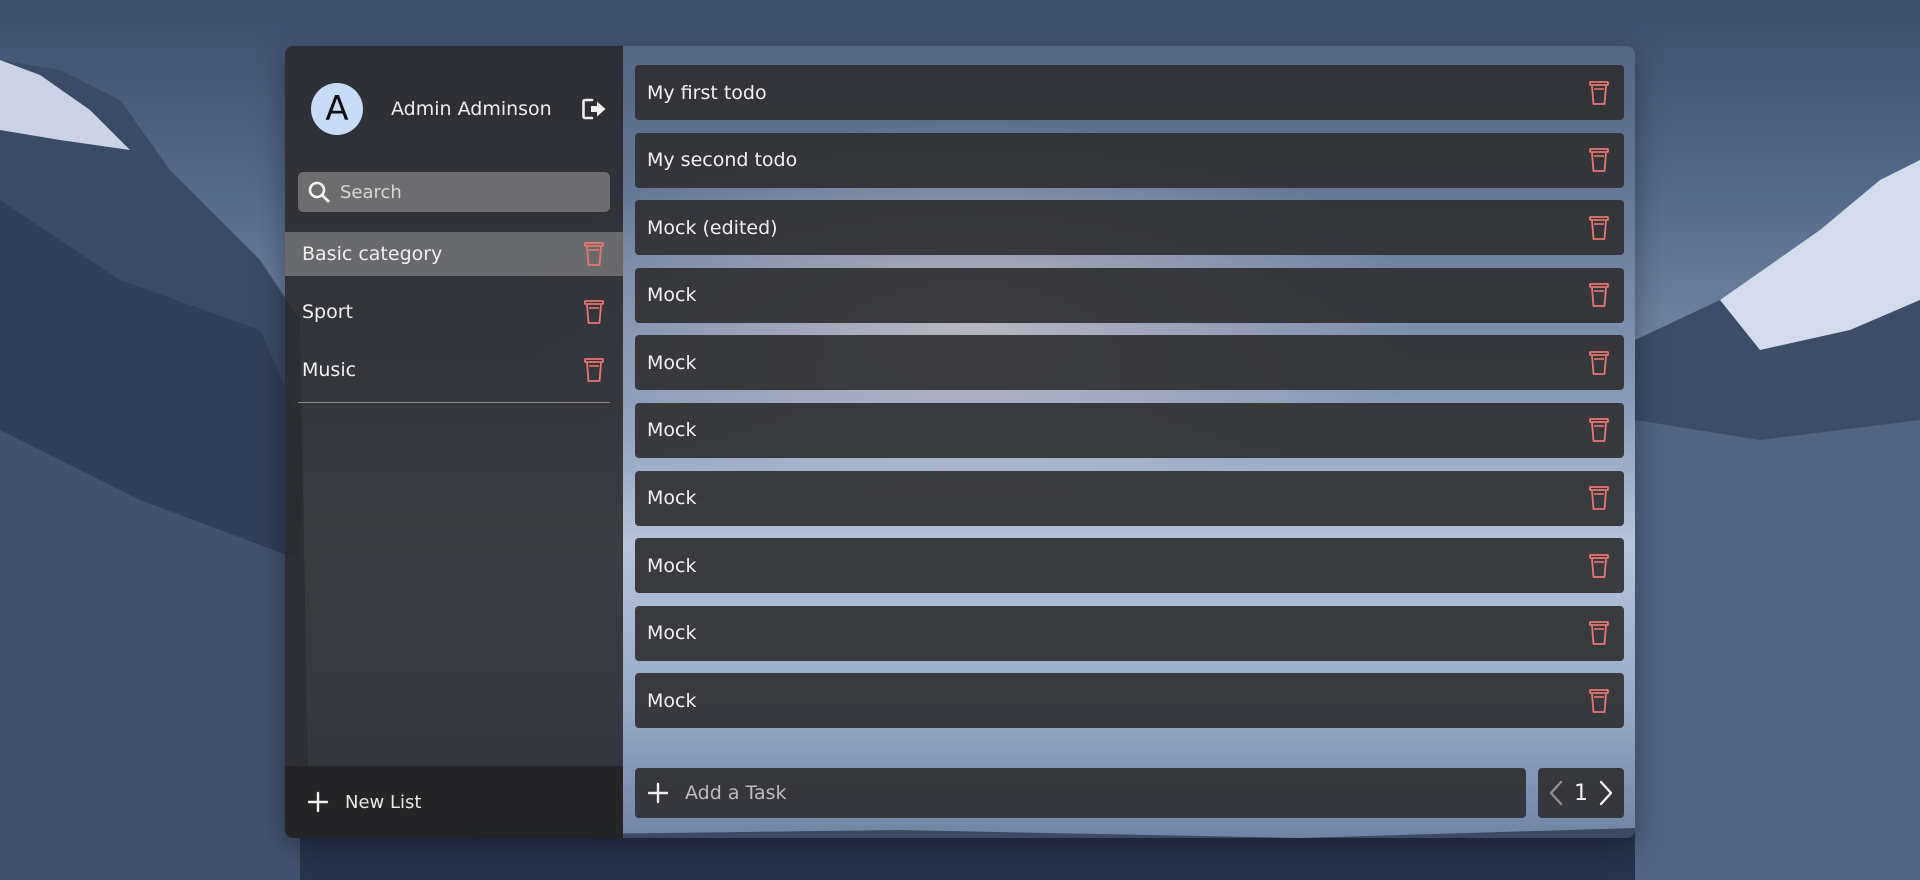 The height and width of the screenshot is (880, 1920). I want to click on category-list: Basic category Sport Music, so click(454, 319).